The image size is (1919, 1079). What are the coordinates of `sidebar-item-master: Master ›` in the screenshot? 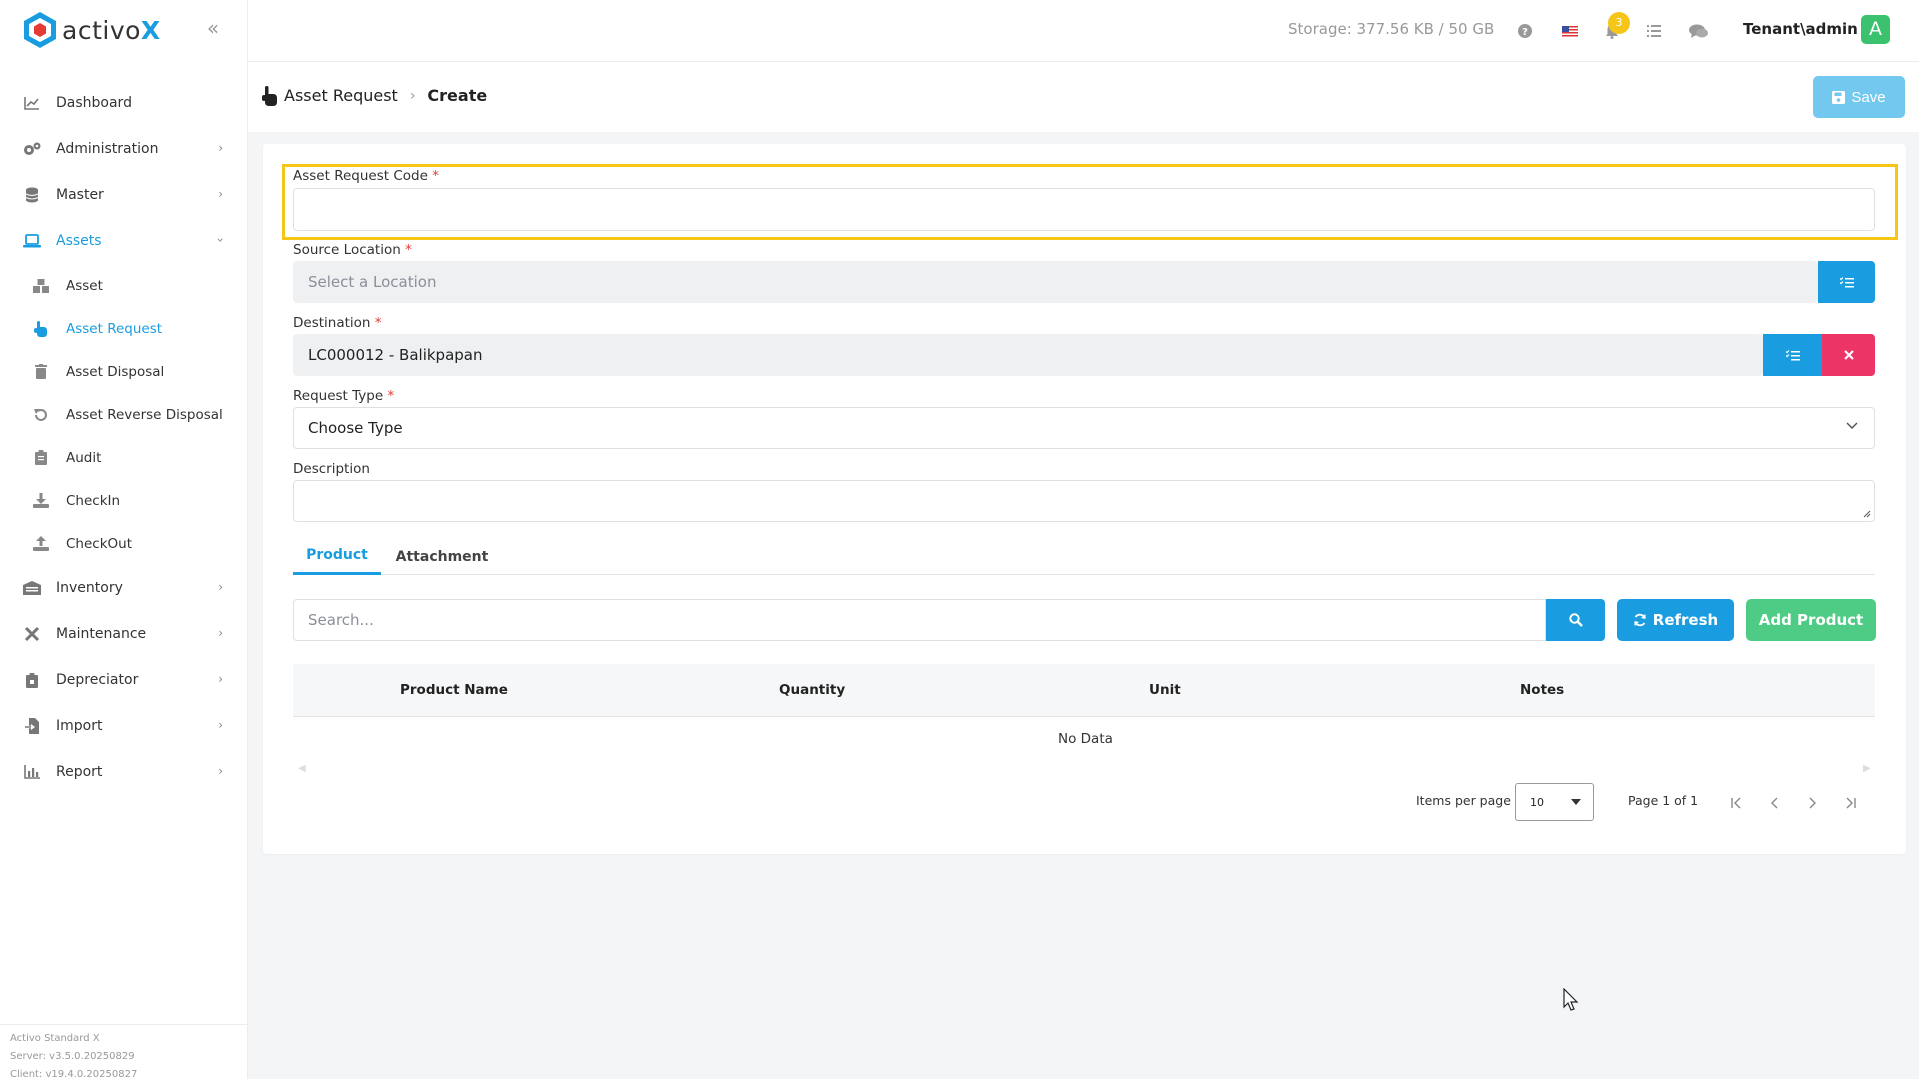 It's located at (123, 195).